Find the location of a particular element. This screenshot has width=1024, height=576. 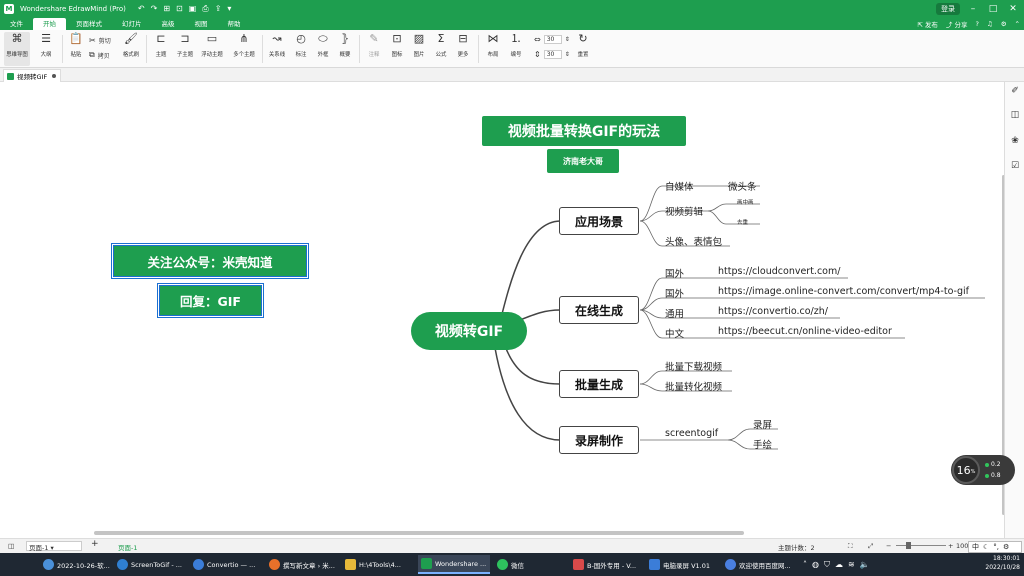

subtopic-pip: 画中画 is located at coordinates (745, 202).